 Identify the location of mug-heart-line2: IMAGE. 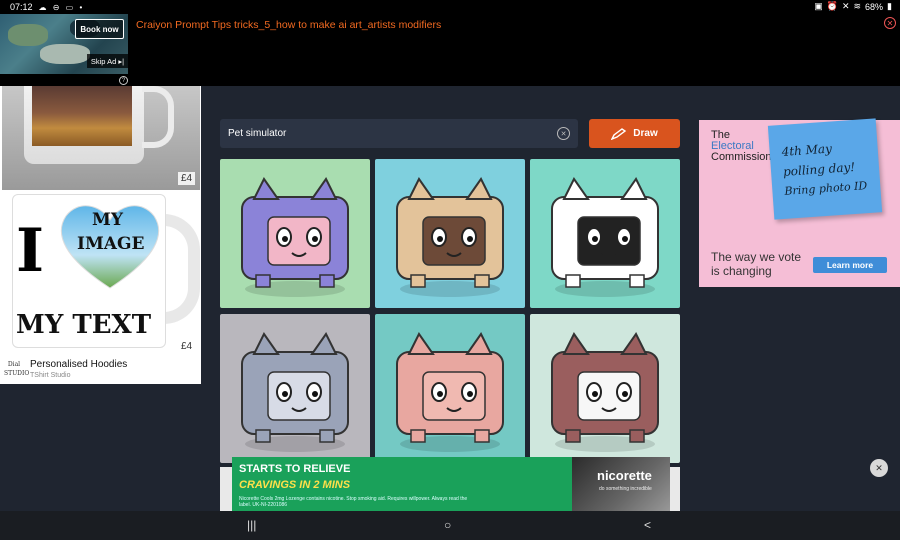
(111, 244).